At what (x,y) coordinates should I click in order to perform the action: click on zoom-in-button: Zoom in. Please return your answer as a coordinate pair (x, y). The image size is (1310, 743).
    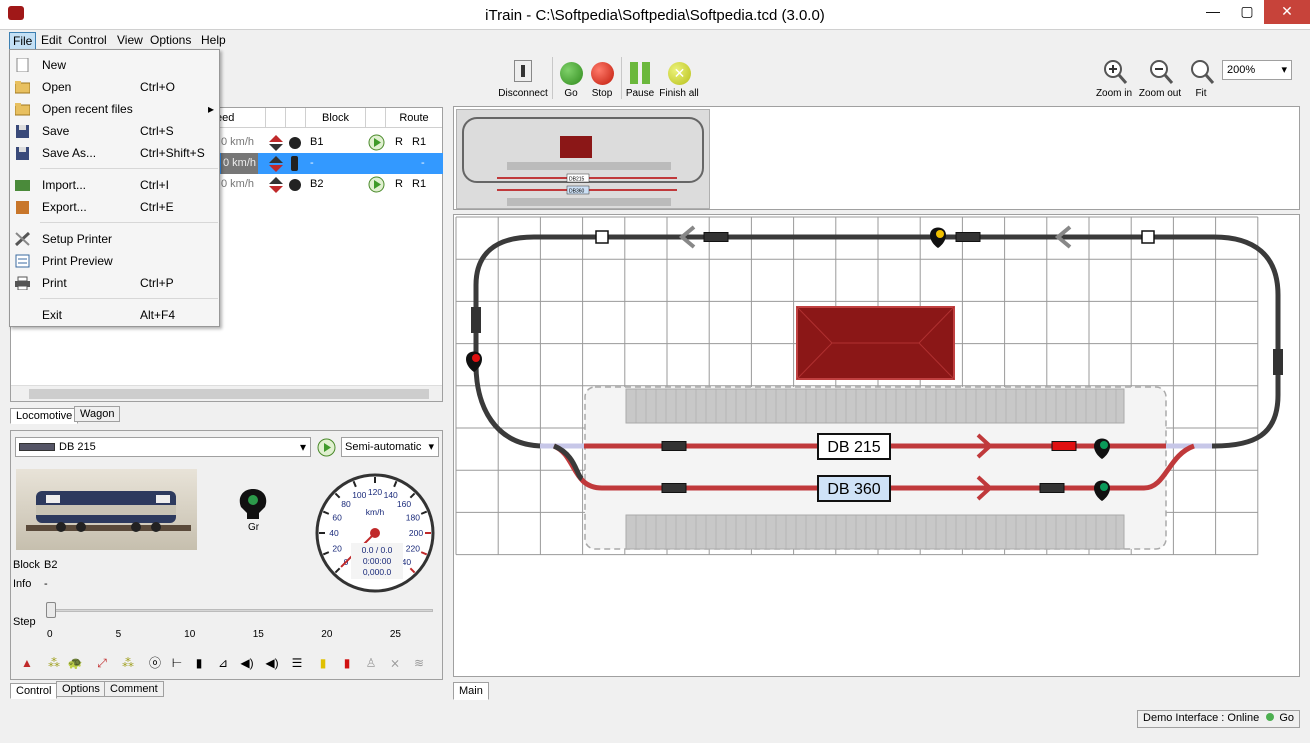
    Looking at the image, I should click on (1114, 78).